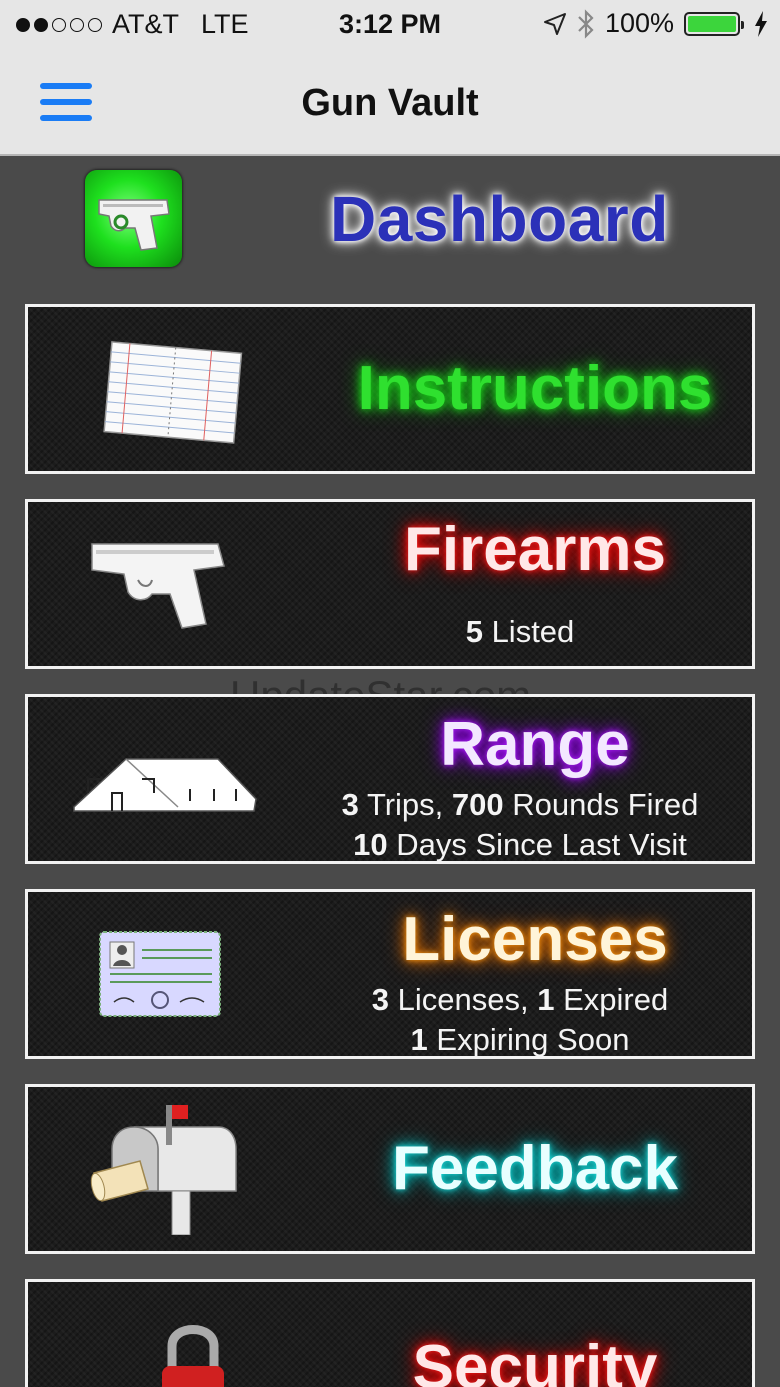  Describe the element at coordinates (168, 780) in the screenshot. I see `building-icon` at that location.